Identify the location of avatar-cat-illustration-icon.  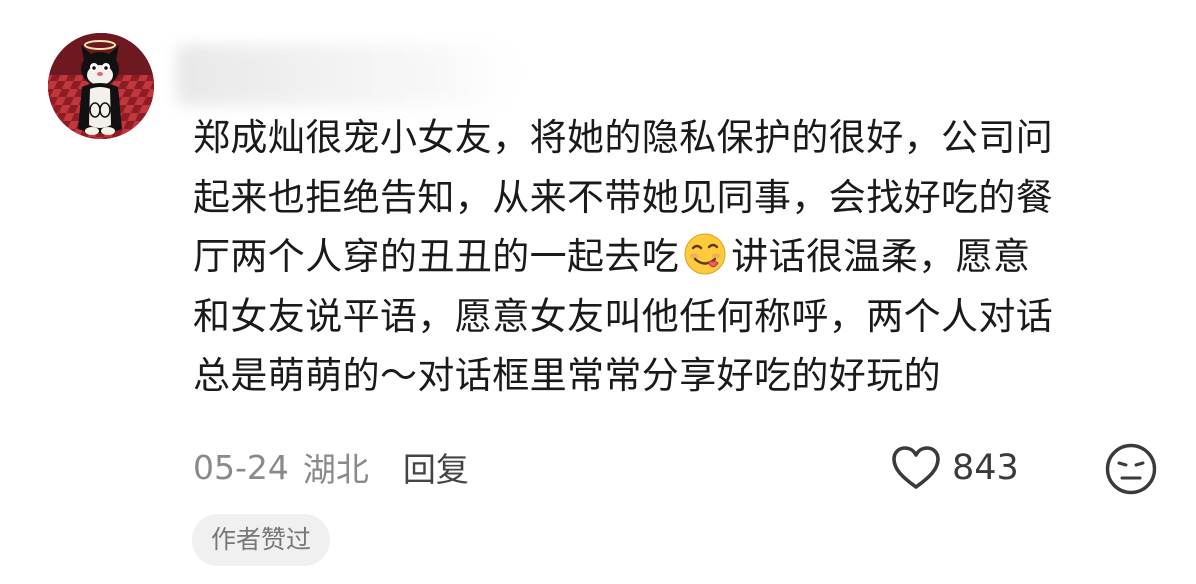
(101, 86).